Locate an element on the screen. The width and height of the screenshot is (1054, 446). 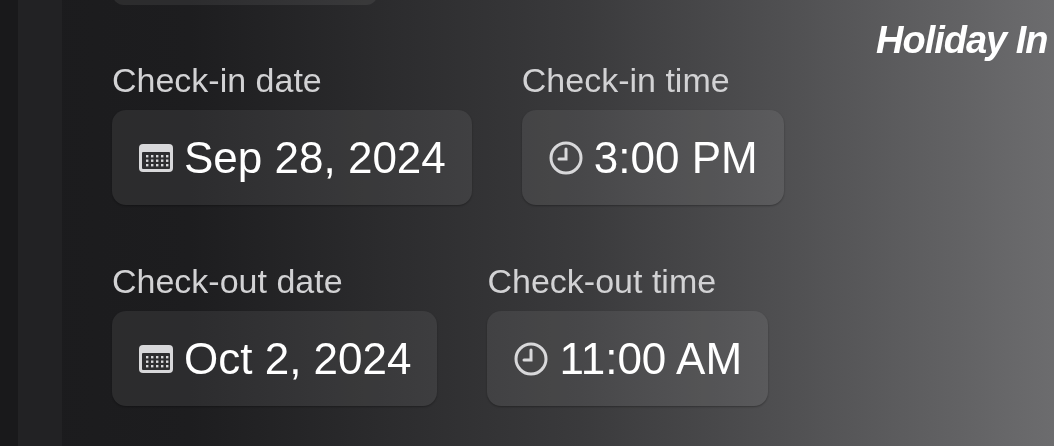
logo-text: Holiday In is located at coordinates (962, 40).